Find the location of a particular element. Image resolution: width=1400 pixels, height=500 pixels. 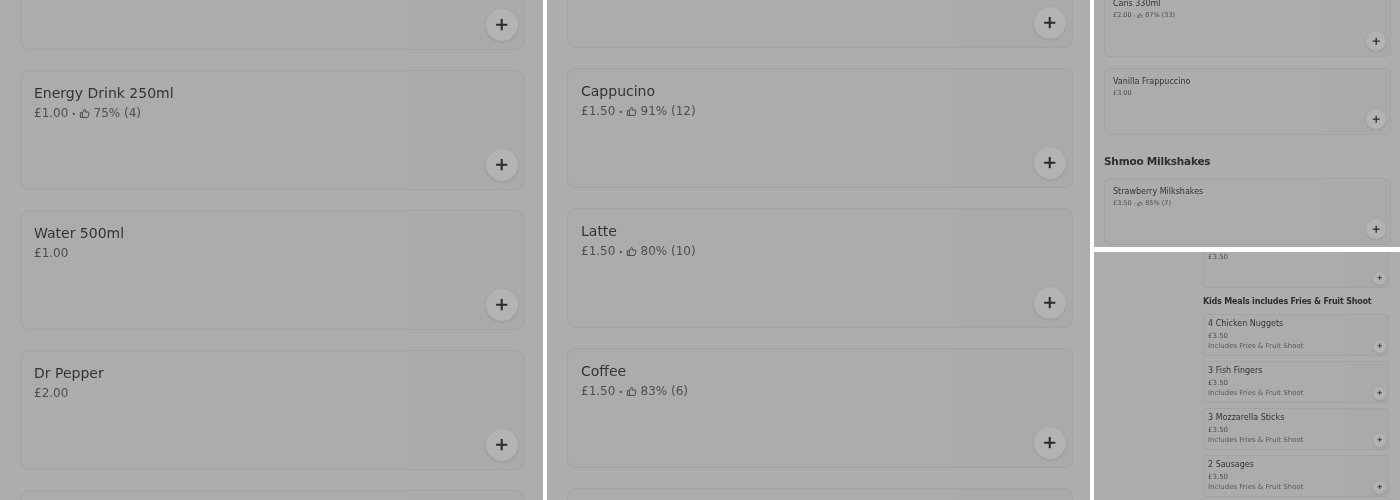

item-name: Latte is located at coordinates (599, 231).